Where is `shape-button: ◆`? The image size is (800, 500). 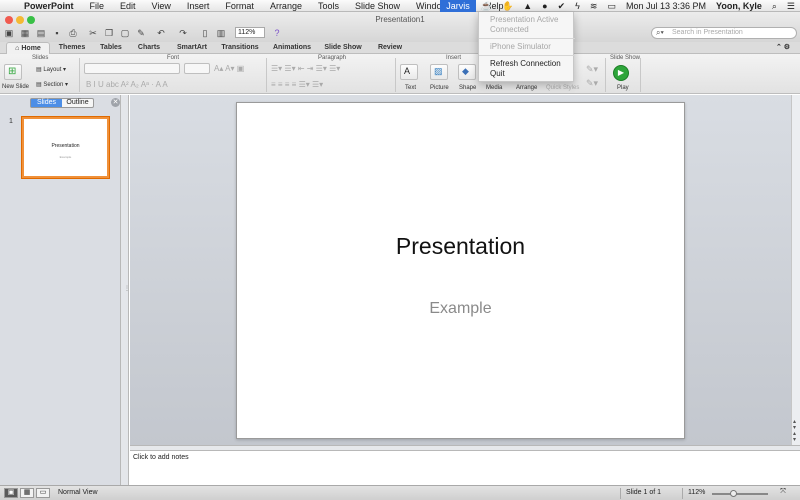 shape-button: ◆ is located at coordinates (467, 72).